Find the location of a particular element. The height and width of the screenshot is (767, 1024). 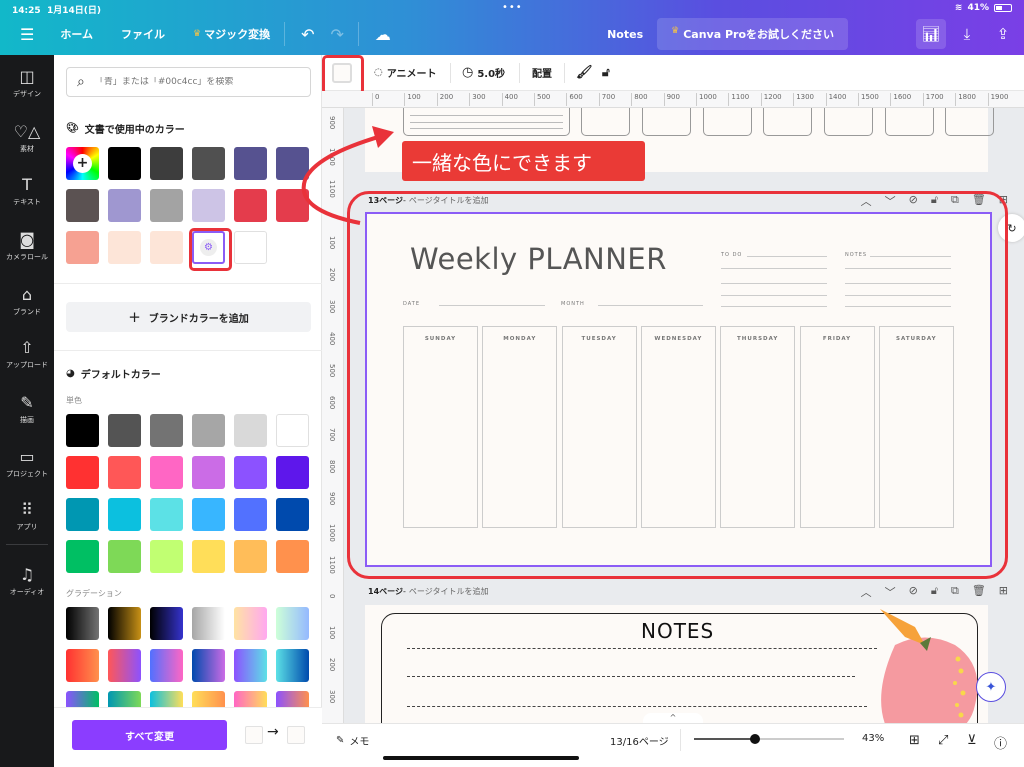

menu-button: ☰ is located at coordinates (27, 34).